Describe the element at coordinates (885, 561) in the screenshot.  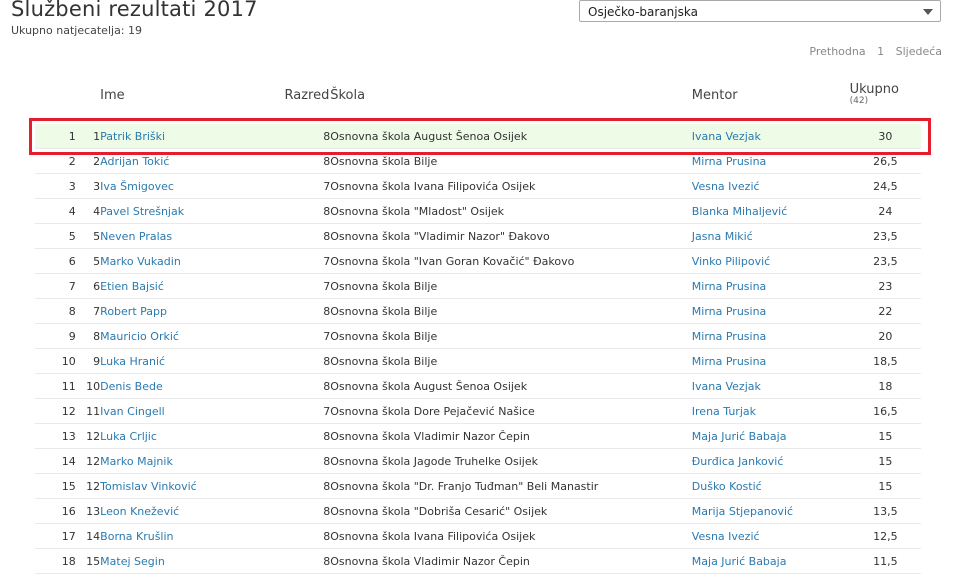
I see `cell-total: 11,5` at that location.